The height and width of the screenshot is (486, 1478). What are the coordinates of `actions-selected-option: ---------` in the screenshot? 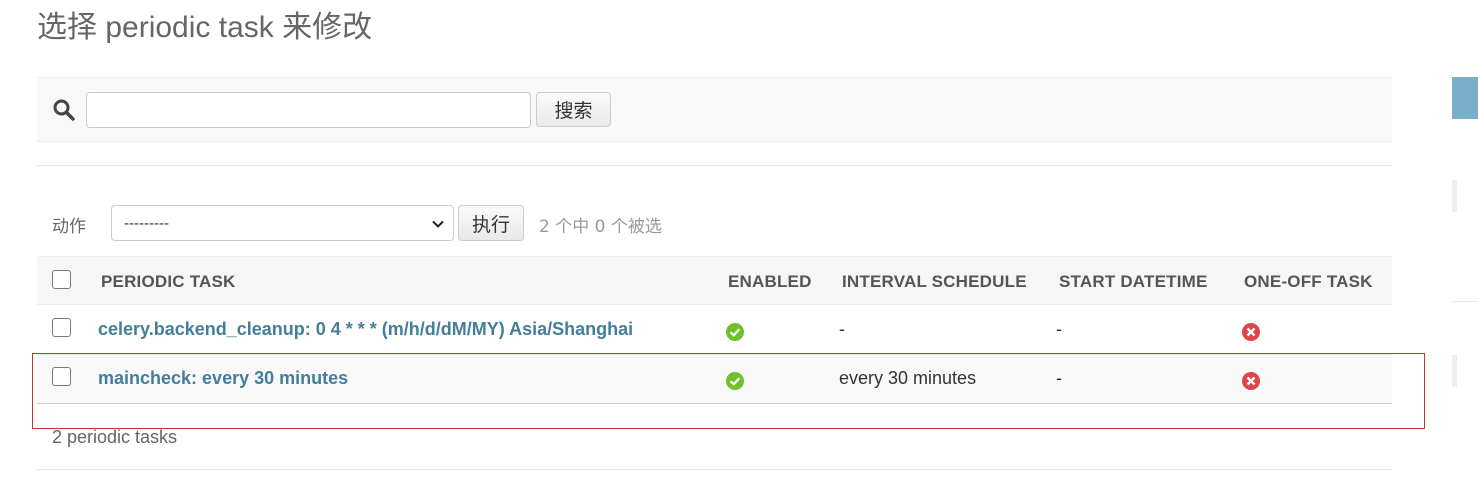 It's located at (146, 223).